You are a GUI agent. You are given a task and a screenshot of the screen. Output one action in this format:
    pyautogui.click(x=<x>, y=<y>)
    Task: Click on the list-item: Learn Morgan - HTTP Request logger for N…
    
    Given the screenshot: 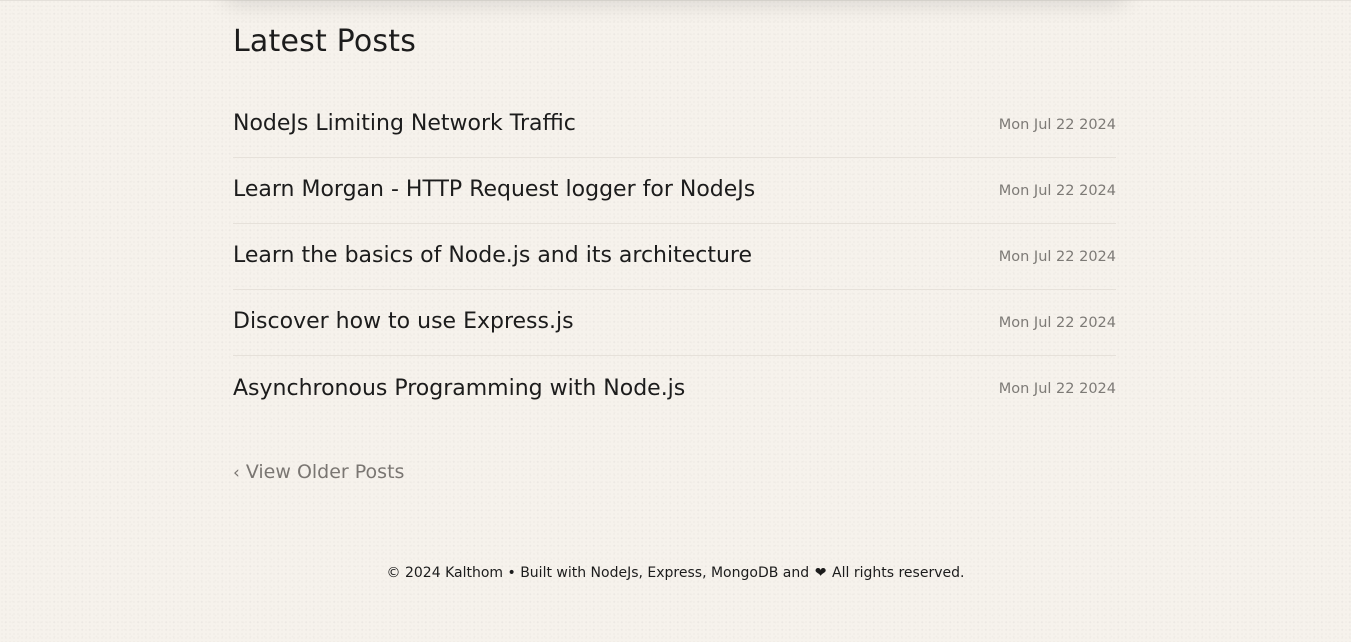 What is the action you would take?
    pyautogui.click(x=674, y=191)
    